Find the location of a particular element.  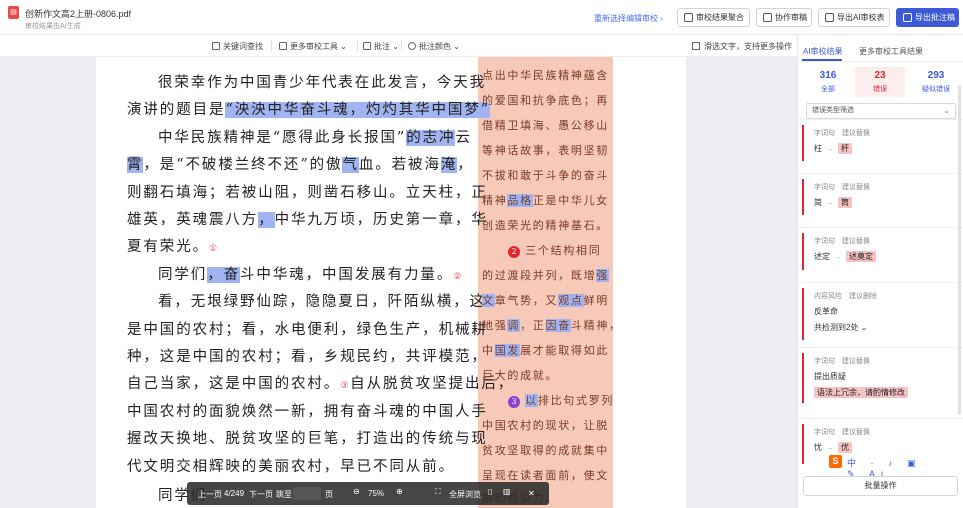

comment-line: 借精卫填海、愚公移山 is located at coordinates (545, 125).